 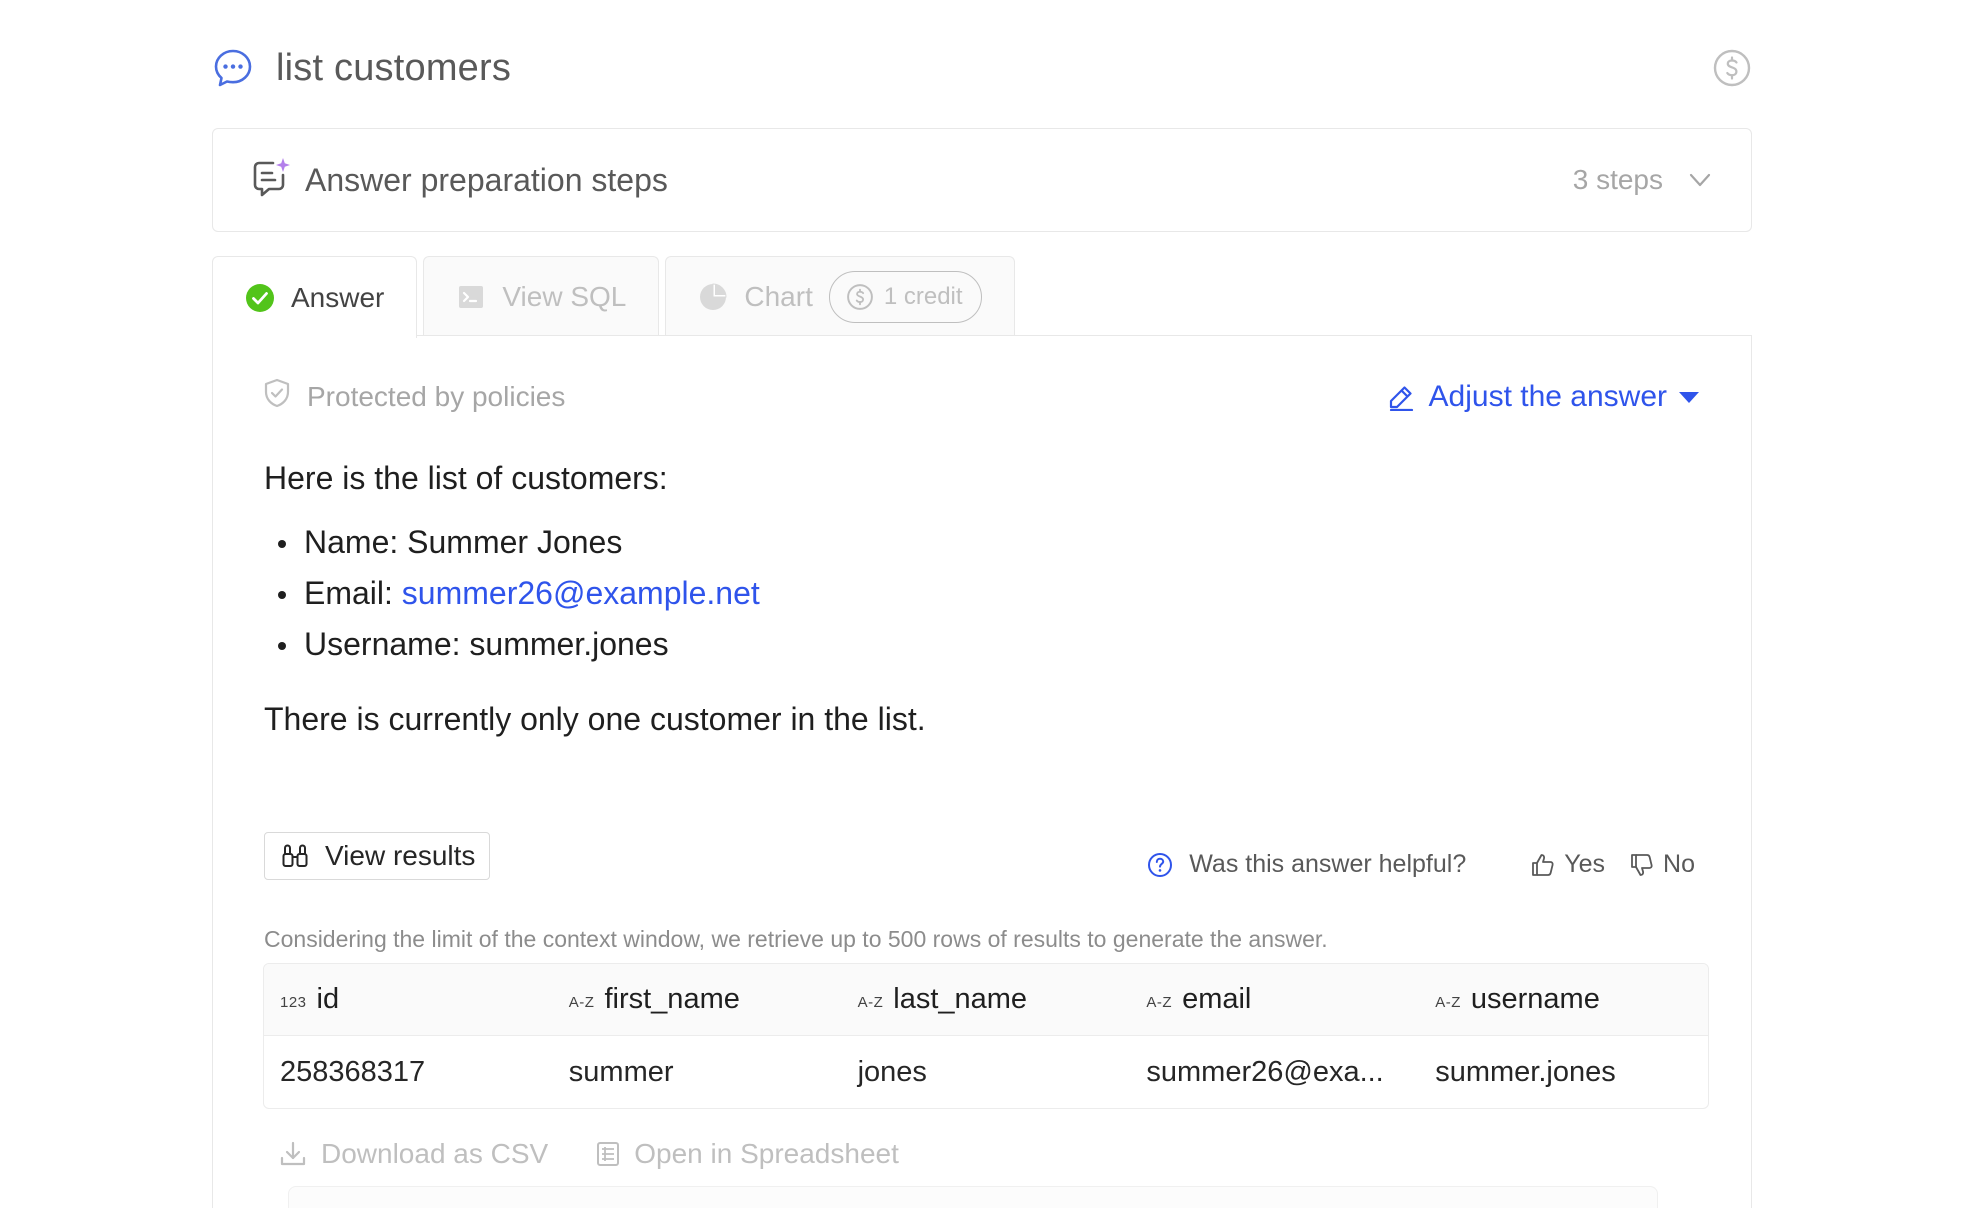 I want to click on tab-label: Answer, so click(x=338, y=297).